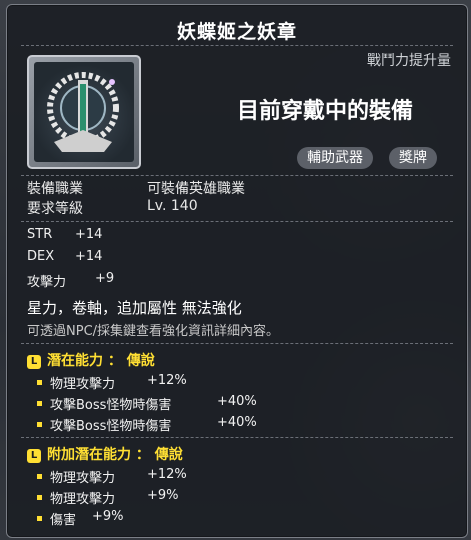  I want to click on additional-potential-line: 傷害 +9%, so click(80, 518).